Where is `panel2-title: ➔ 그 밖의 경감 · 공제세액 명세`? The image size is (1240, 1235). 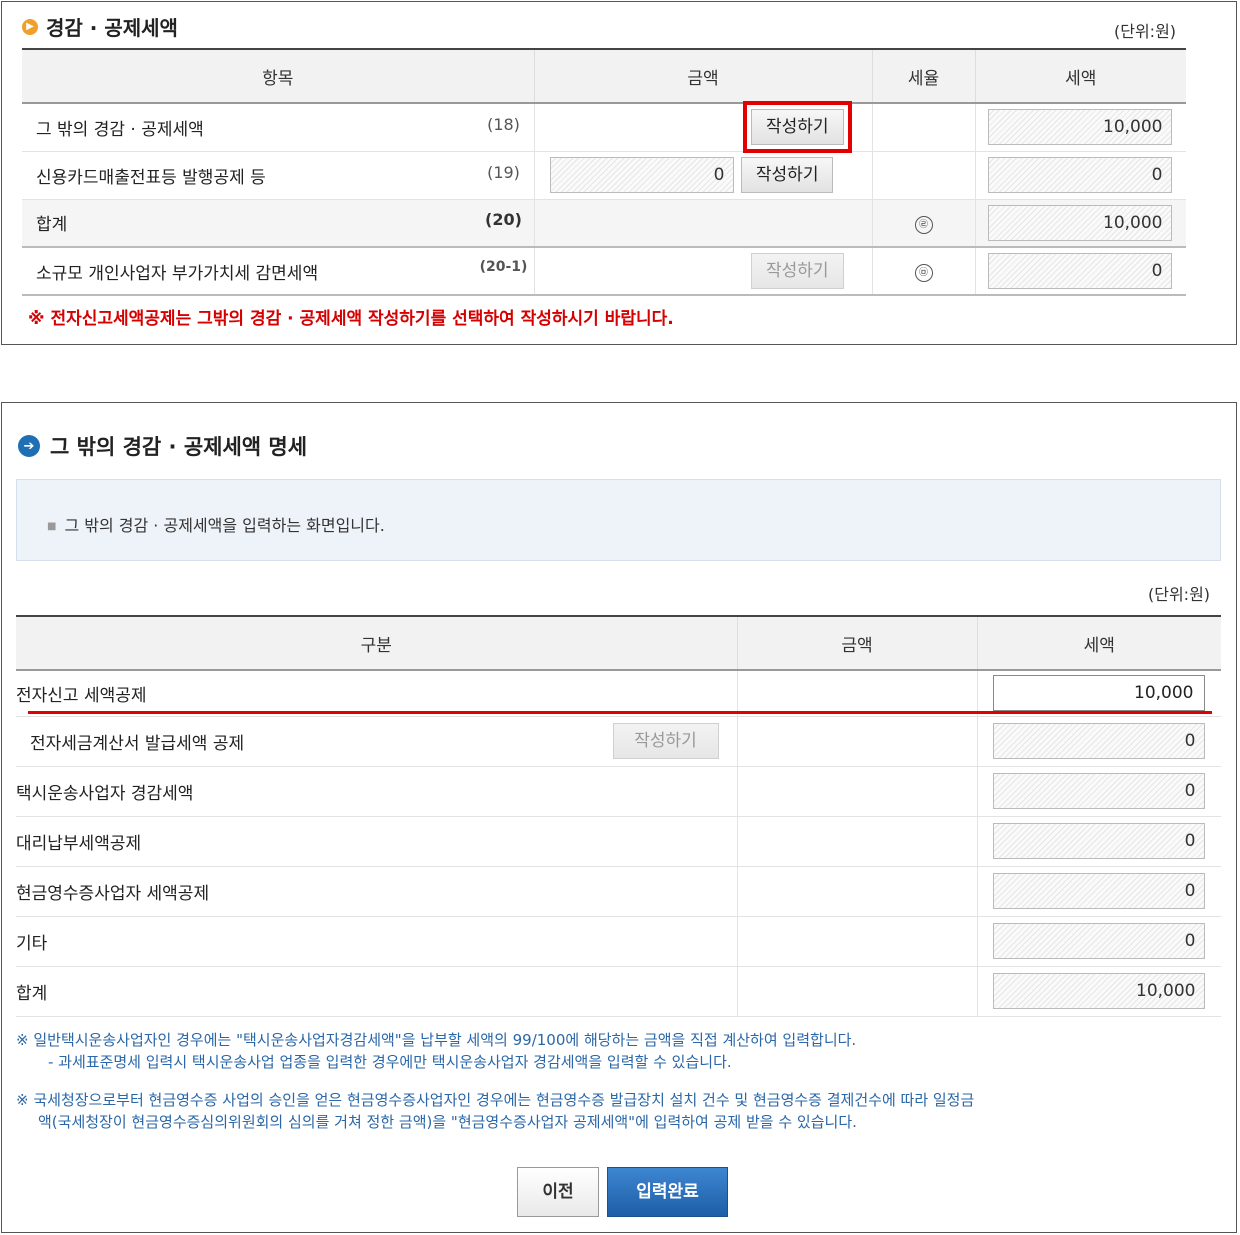
panel2-title: ➔ 그 밖의 경감 · 공제세액 명세 is located at coordinates (162, 446).